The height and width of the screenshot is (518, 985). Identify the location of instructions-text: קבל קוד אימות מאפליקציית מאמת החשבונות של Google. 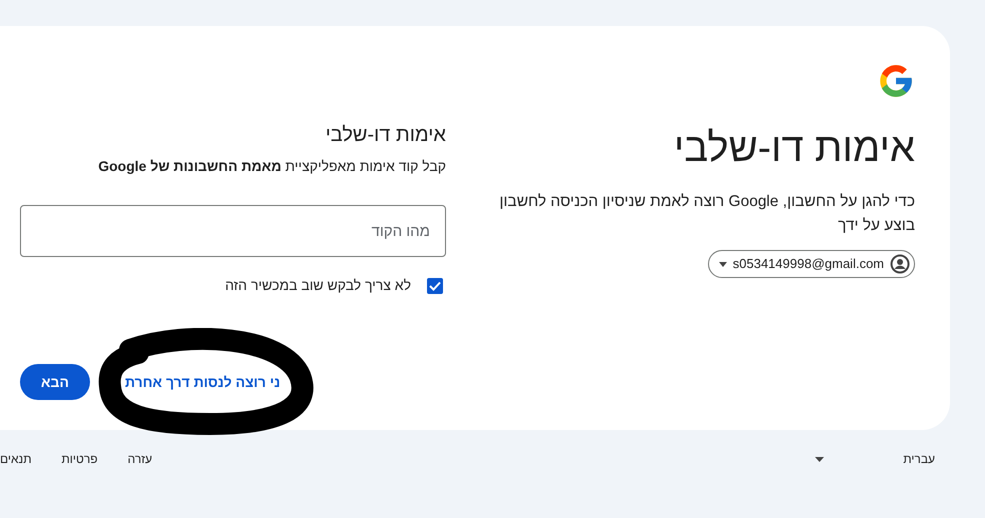
(272, 166).